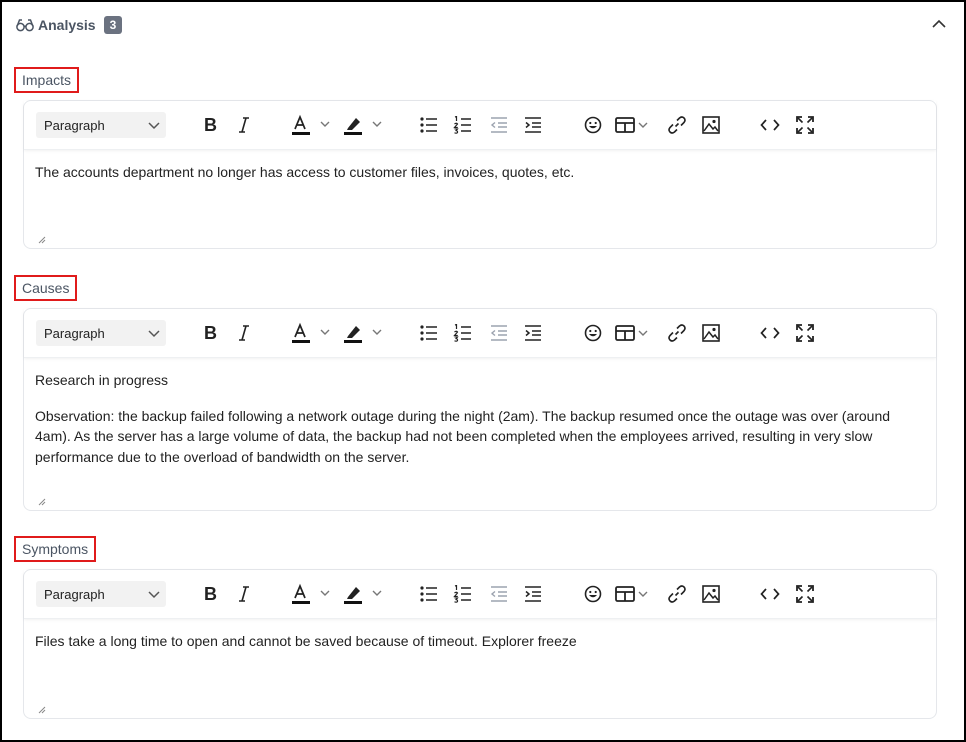 This screenshot has height=742, width=966. Describe the element at coordinates (46, 288) in the screenshot. I see `causes-label: Causes` at that location.